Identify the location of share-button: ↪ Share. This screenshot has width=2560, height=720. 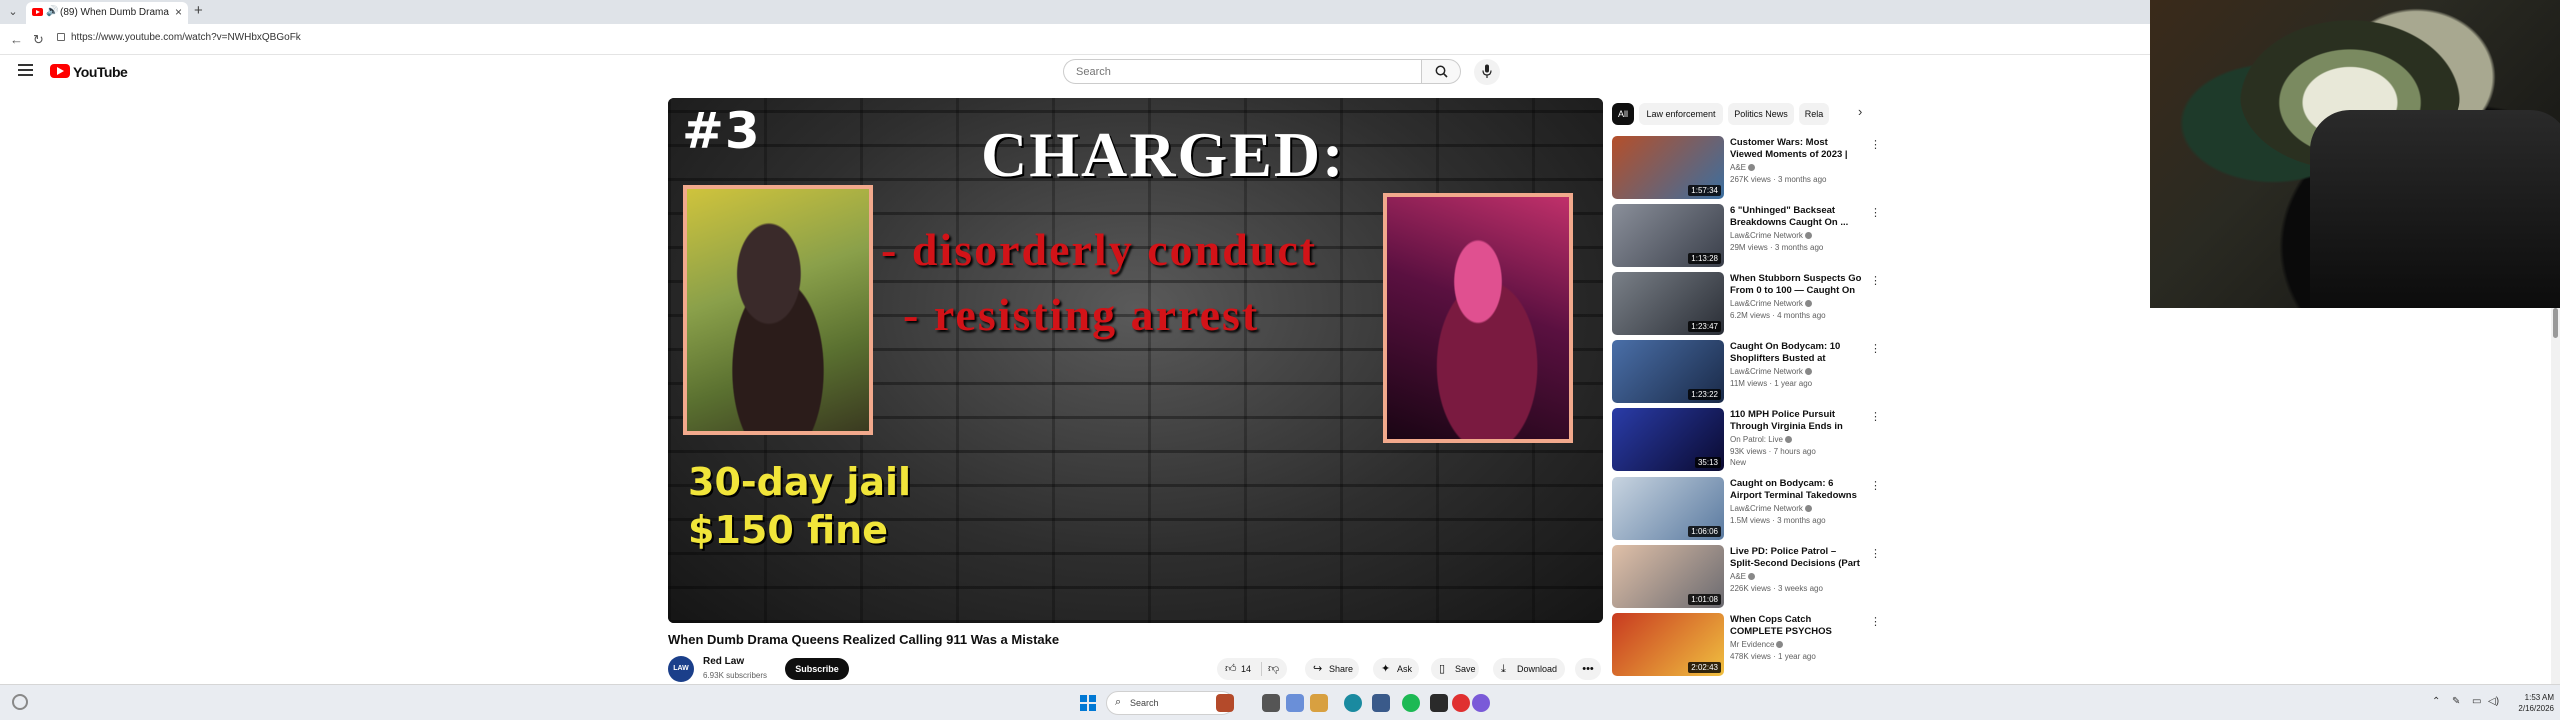
(1332, 669).